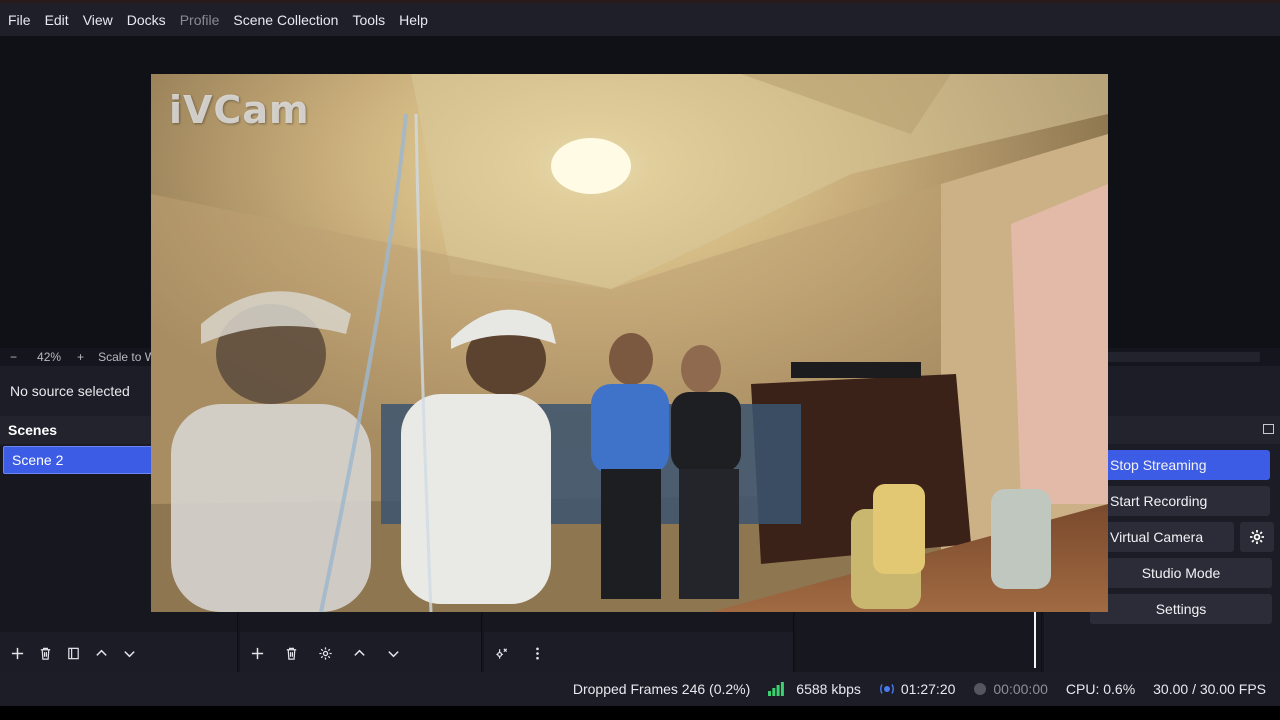 The height and width of the screenshot is (720, 1280). I want to click on zoom-level: 42%, so click(49, 357).